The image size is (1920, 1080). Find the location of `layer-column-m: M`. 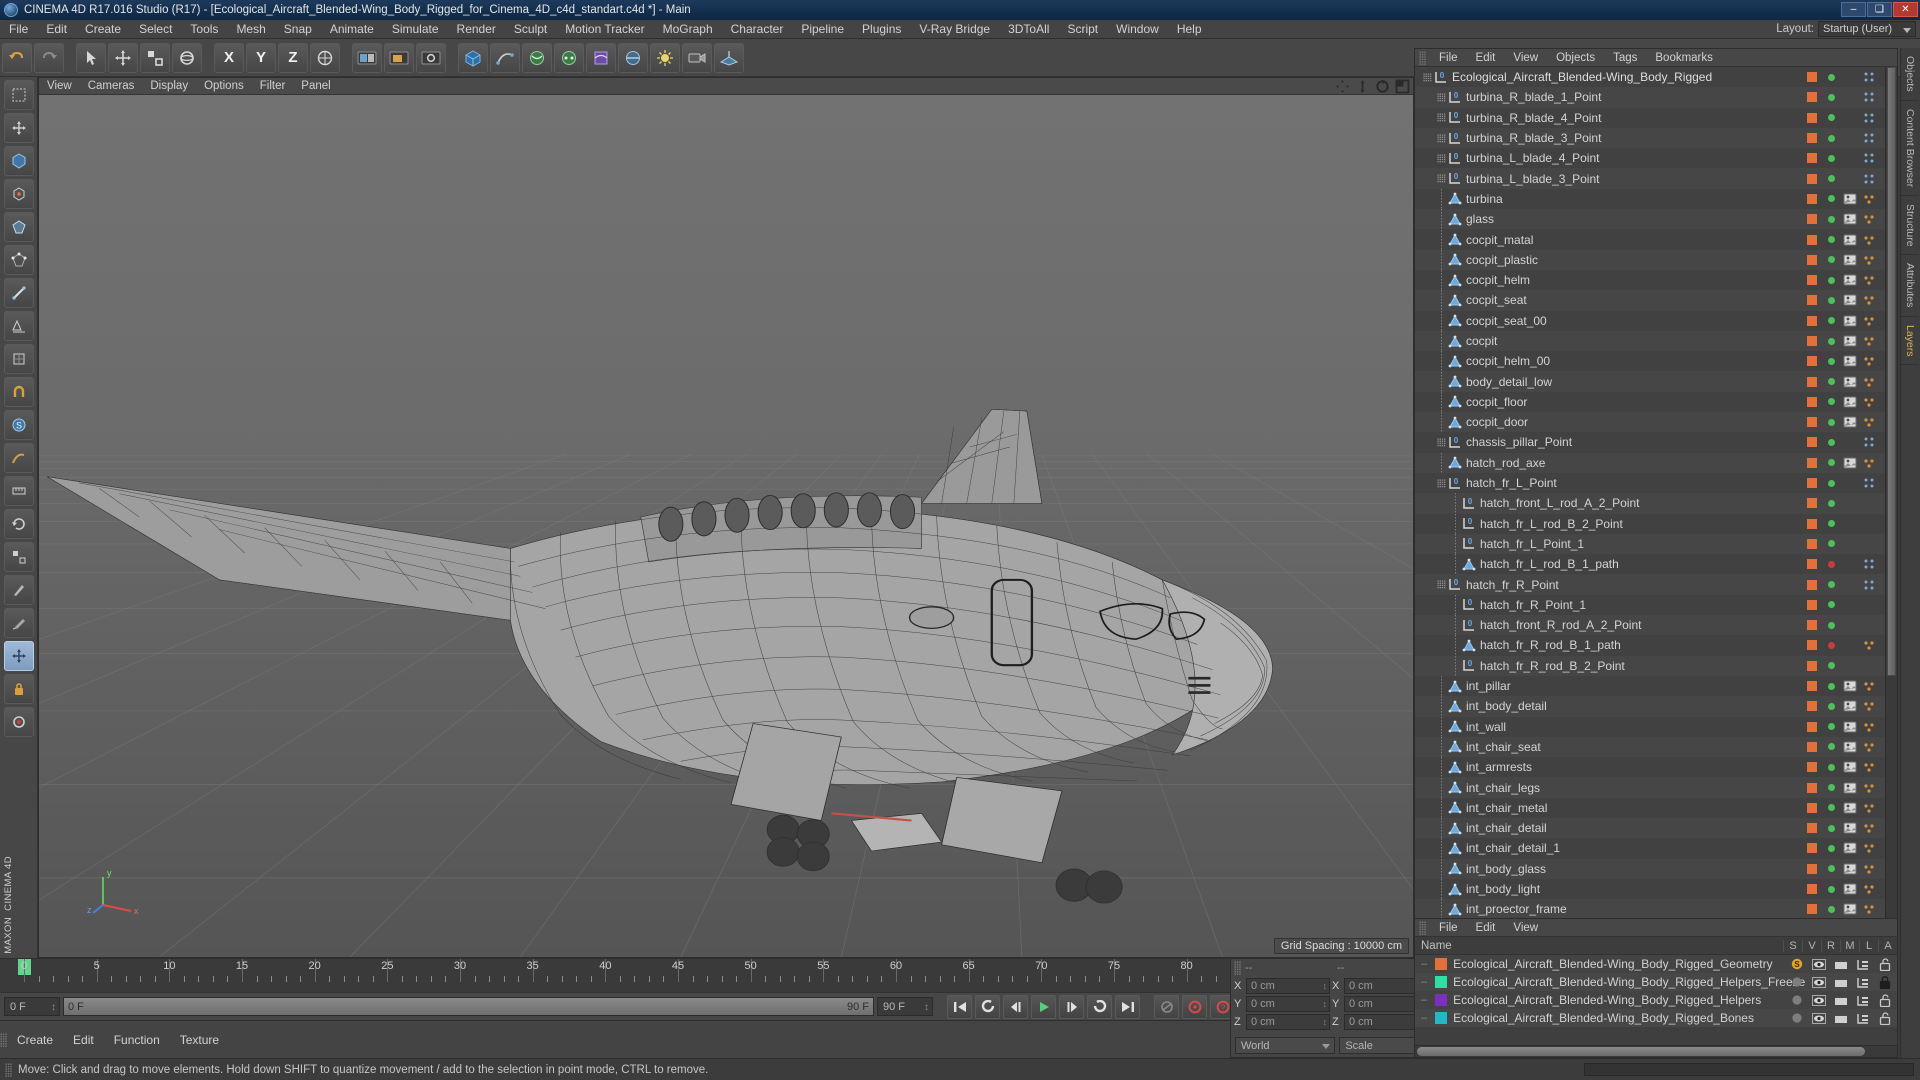

layer-column-m: M is located at coordinates (1849, 945).